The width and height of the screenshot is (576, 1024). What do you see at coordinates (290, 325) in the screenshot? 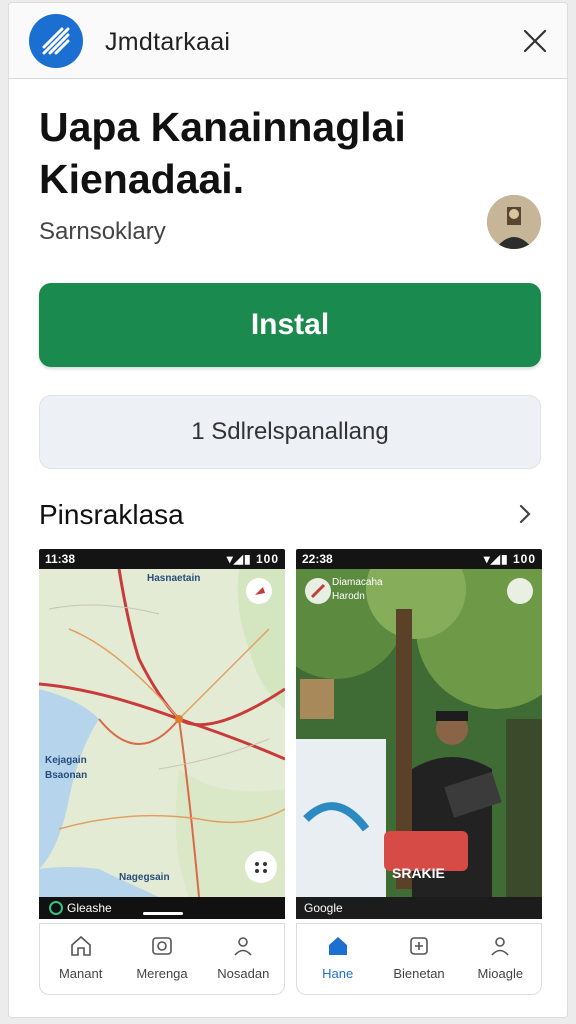
I see `install-button: Instal` at bounding box center [290, 325].